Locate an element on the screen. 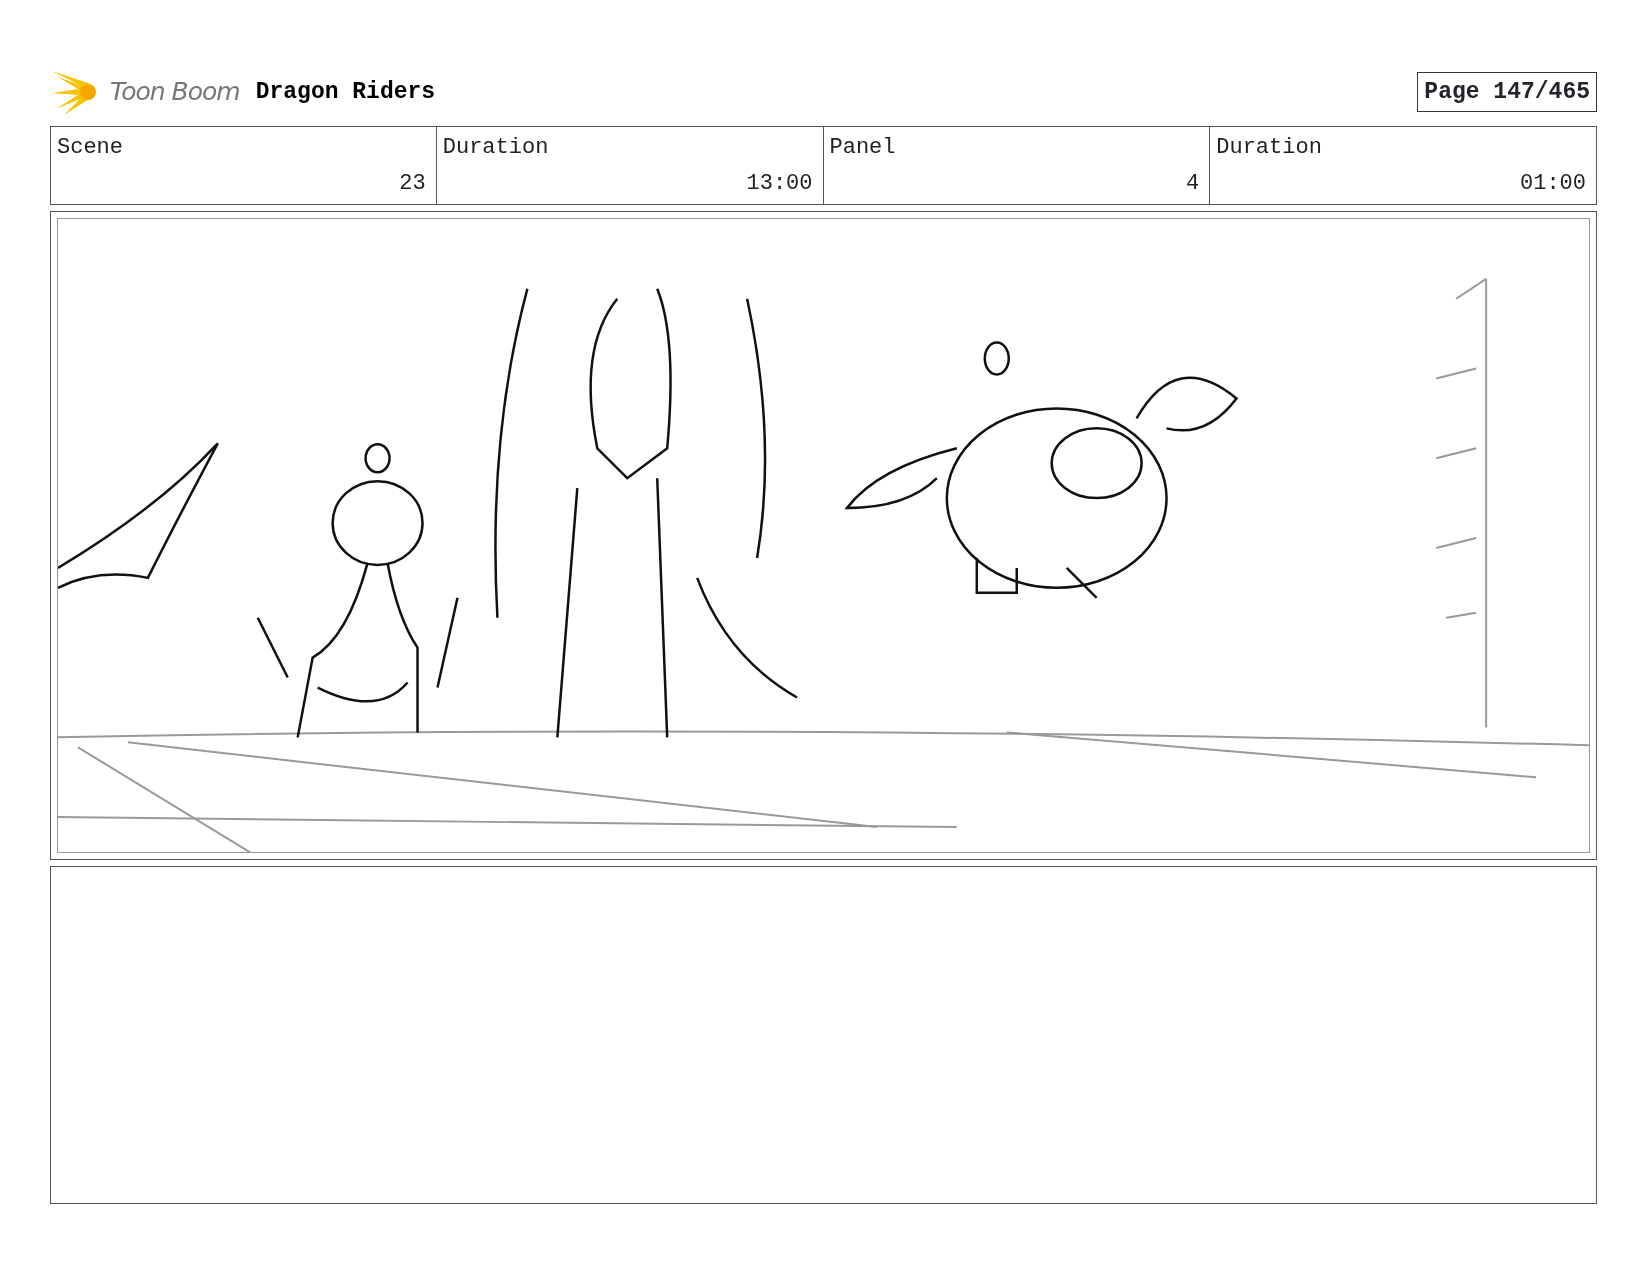 The height and width of the screenshot is (1275, 1650). column-header: Scene is located at coordinates (90, 148).